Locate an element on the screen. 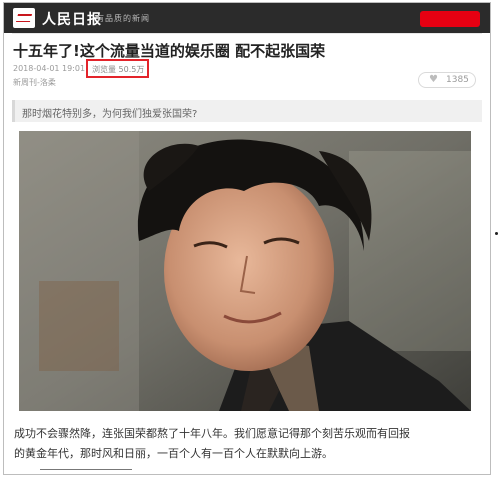 This screenshot has height=477, width=500. divider-line is located at coordinates (86, 469).